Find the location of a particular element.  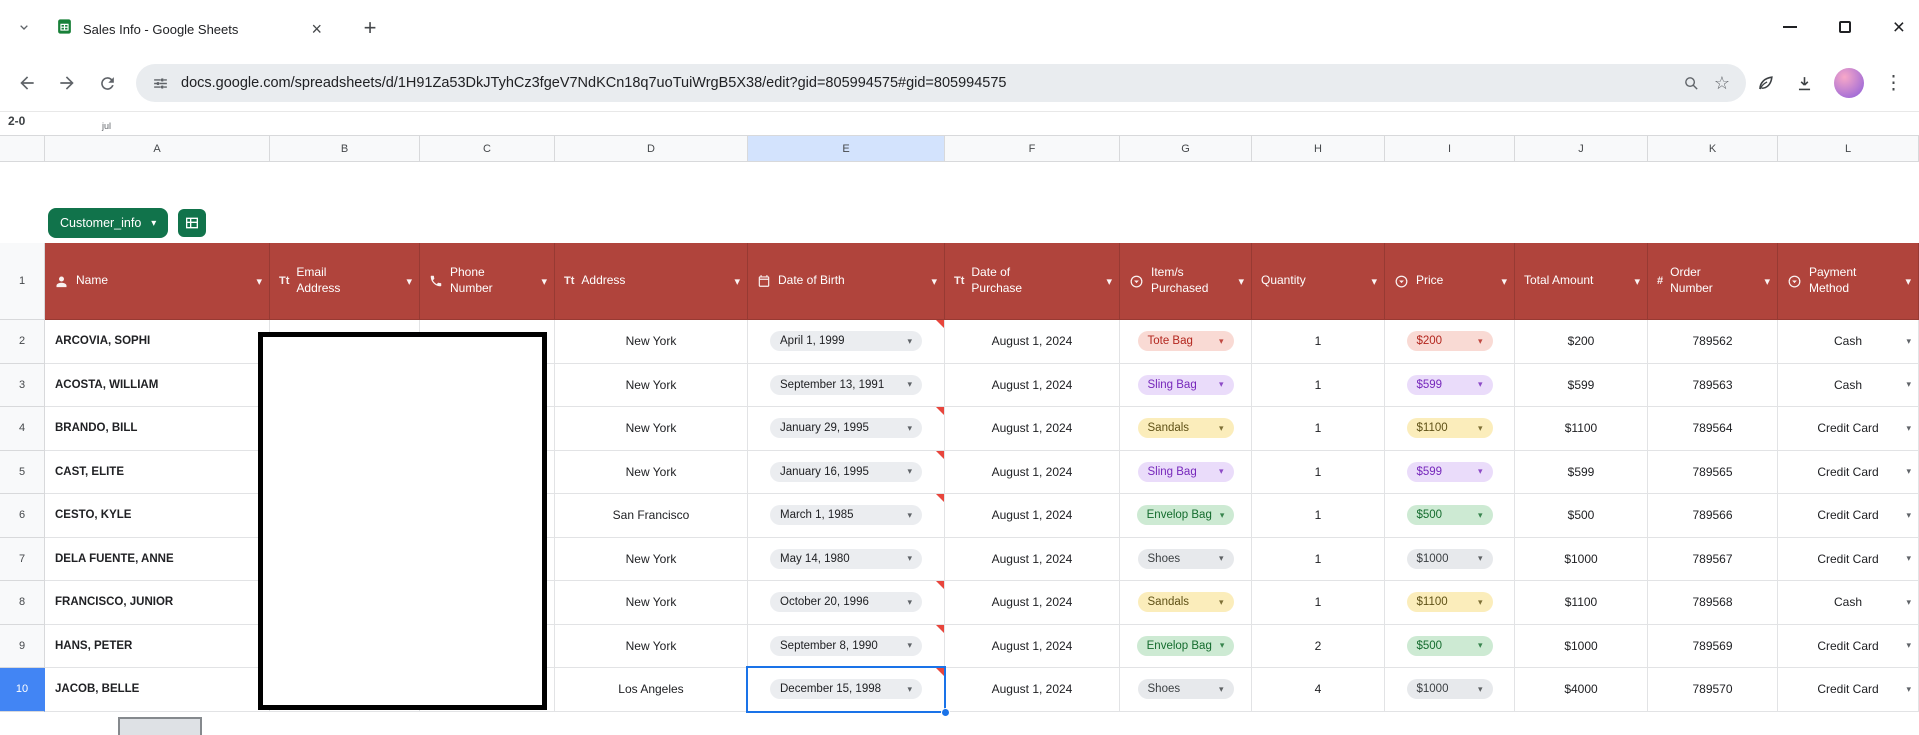

cell-date-of-birth: September 8, 1990 ▾ is located at coordinates (846, 646).